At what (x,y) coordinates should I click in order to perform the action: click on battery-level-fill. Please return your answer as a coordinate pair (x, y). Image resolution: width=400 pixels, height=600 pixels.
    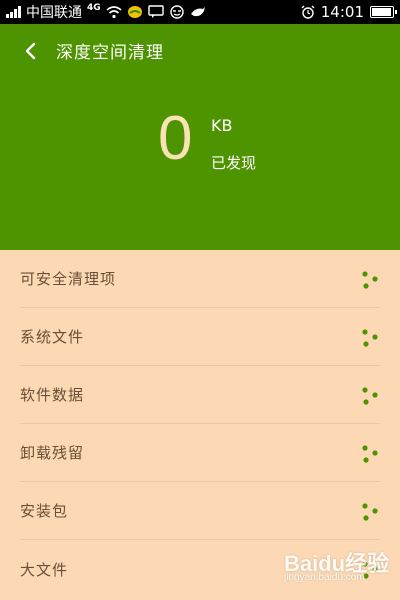
    Looking at the image, I should click on (381, 12).